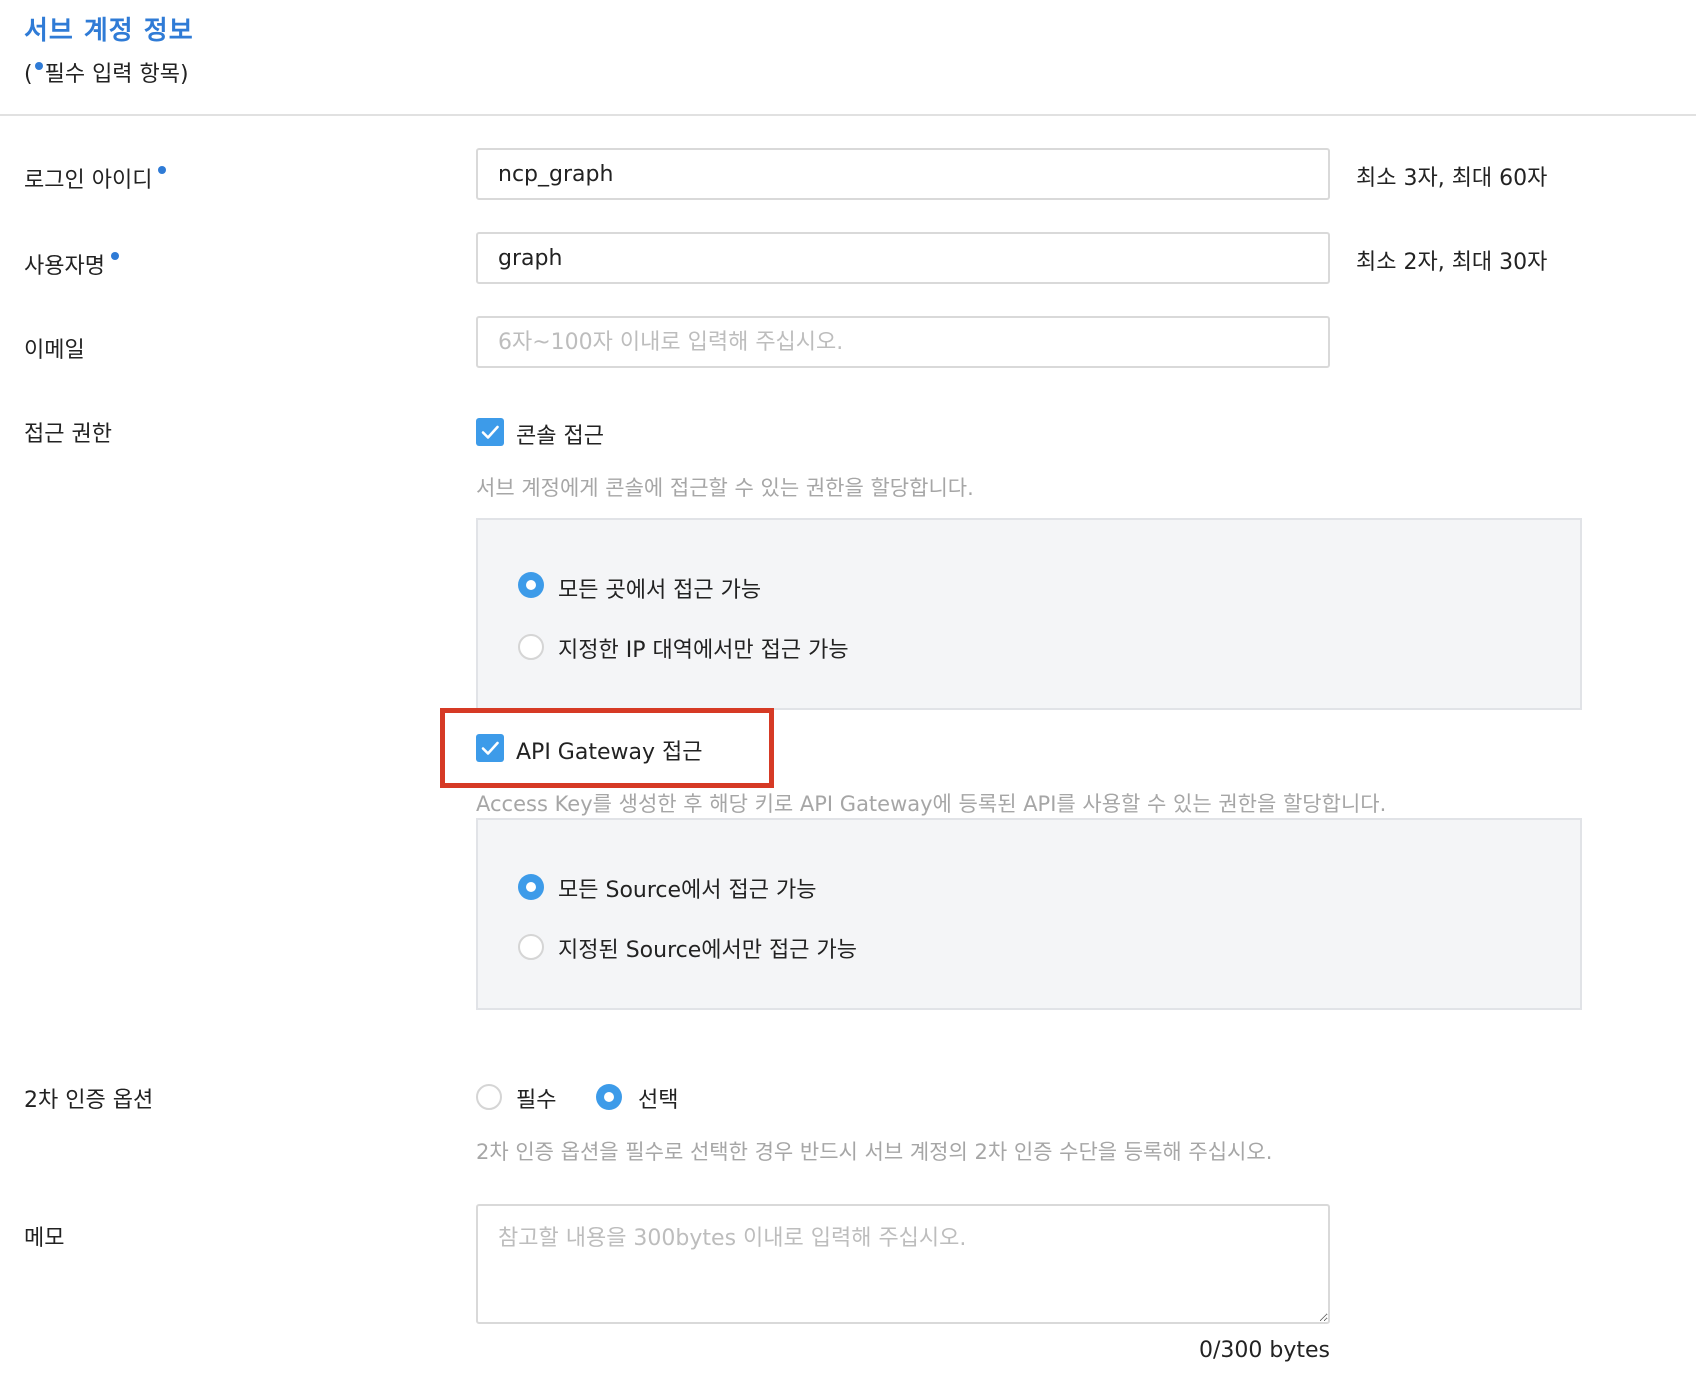 The width and height of the screenshot is (1696, 1398). Describe the element at coordinates (609, 1097) in the screenshot. I see `two-factor-optional-radio` at that location.